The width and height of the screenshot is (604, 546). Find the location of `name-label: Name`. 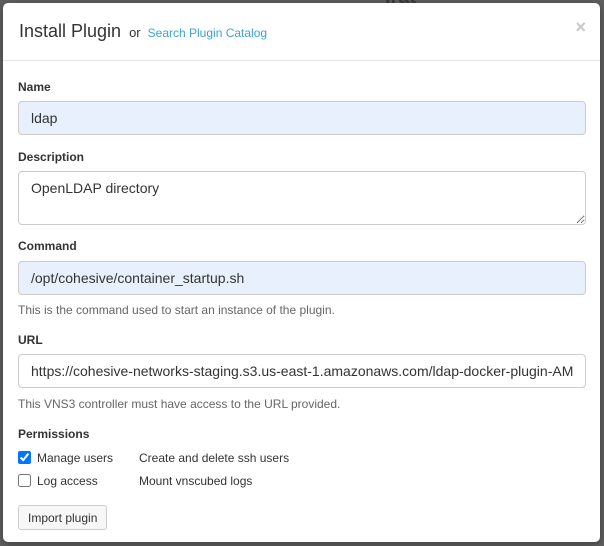

name-label: Name is located at coordinates (34, 87).